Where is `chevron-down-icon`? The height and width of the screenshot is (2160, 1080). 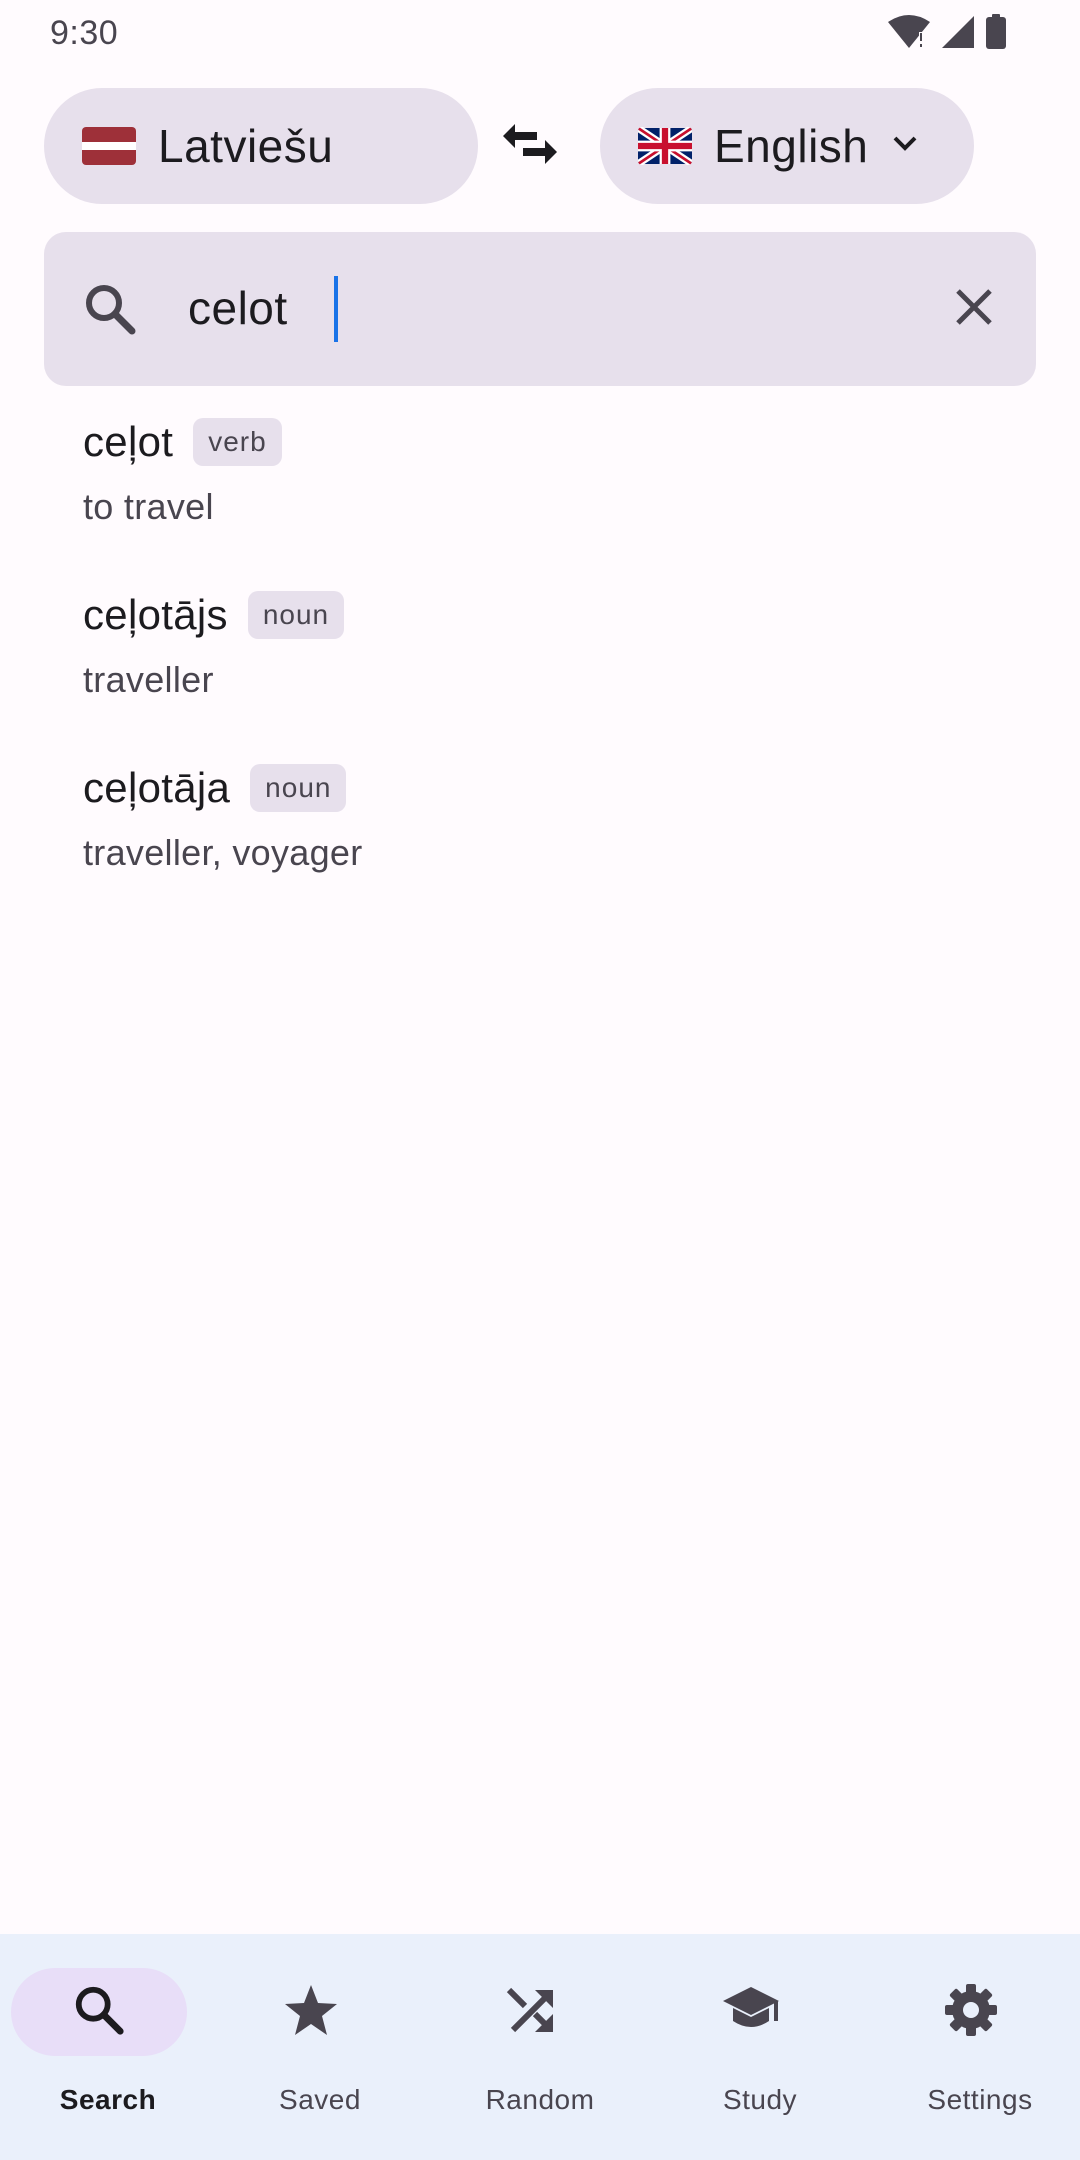
chevron-down-icon is located at coordinates (905, 146).